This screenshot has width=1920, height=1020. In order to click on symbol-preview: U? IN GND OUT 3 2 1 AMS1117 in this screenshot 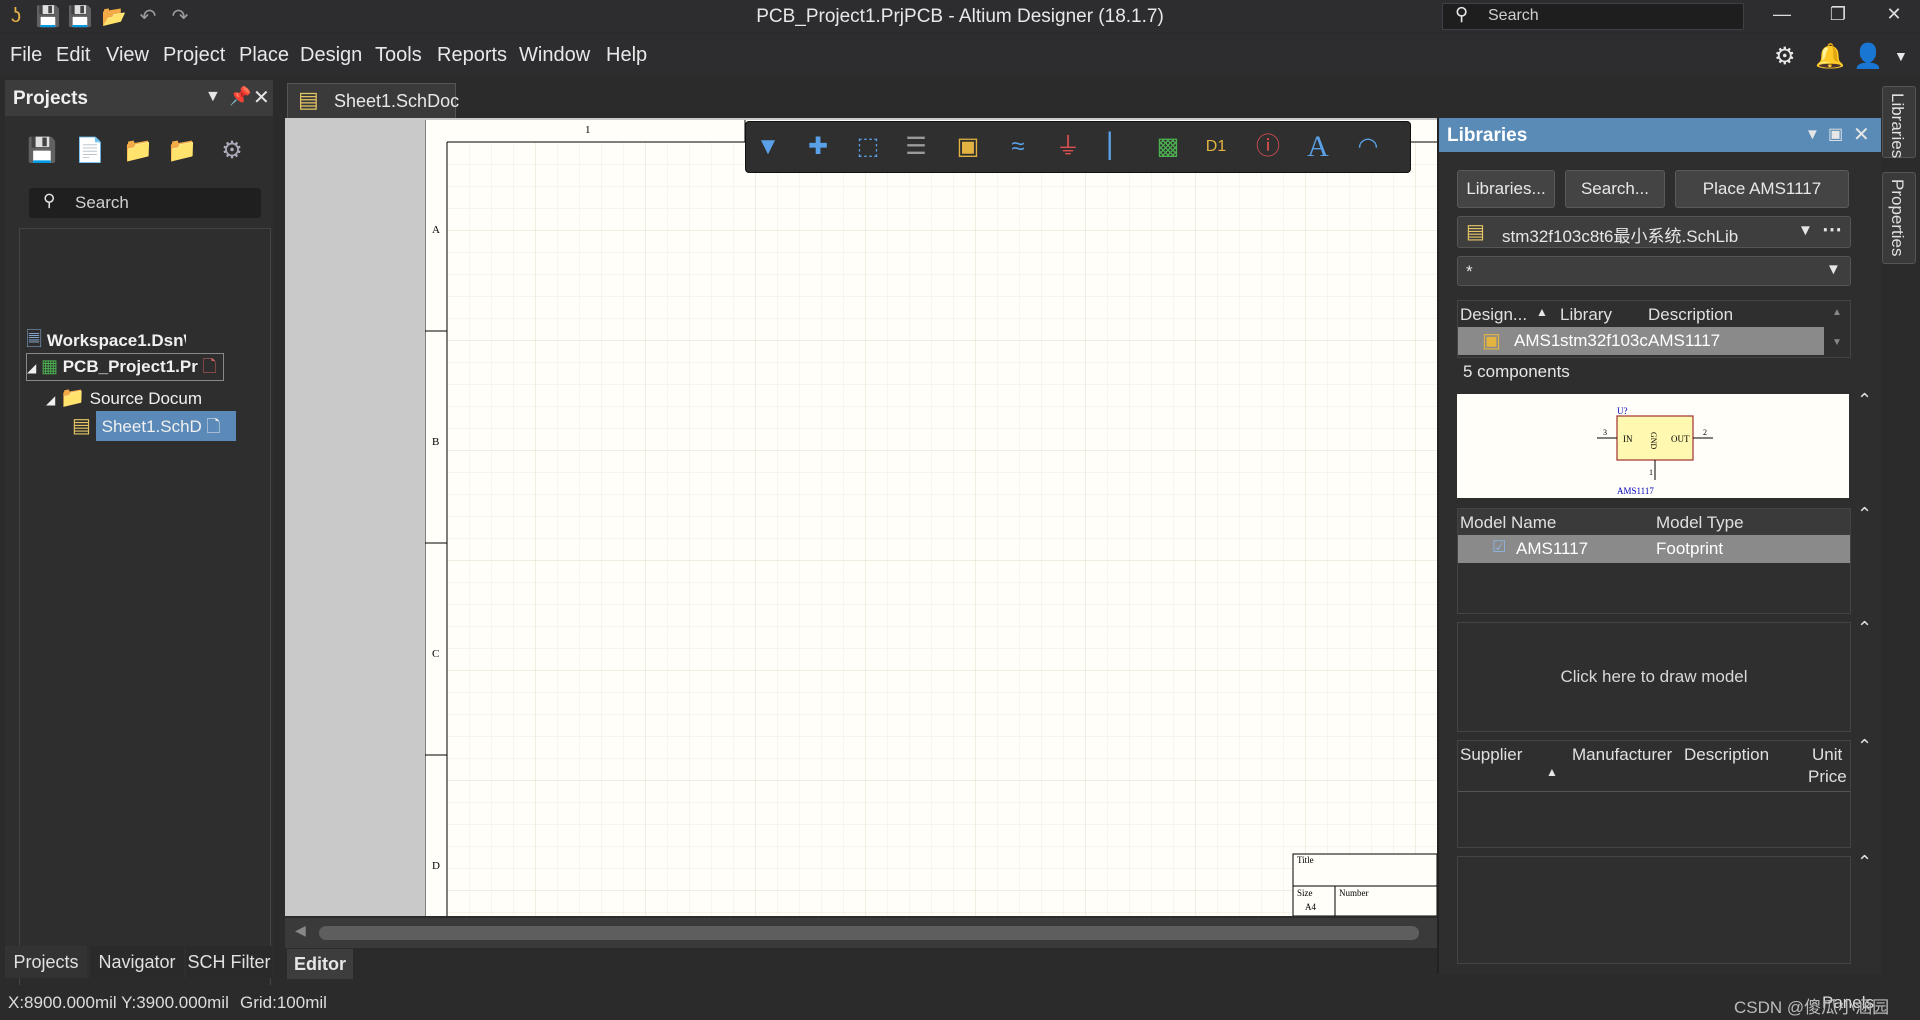, I will do `click(1653, 446)`.